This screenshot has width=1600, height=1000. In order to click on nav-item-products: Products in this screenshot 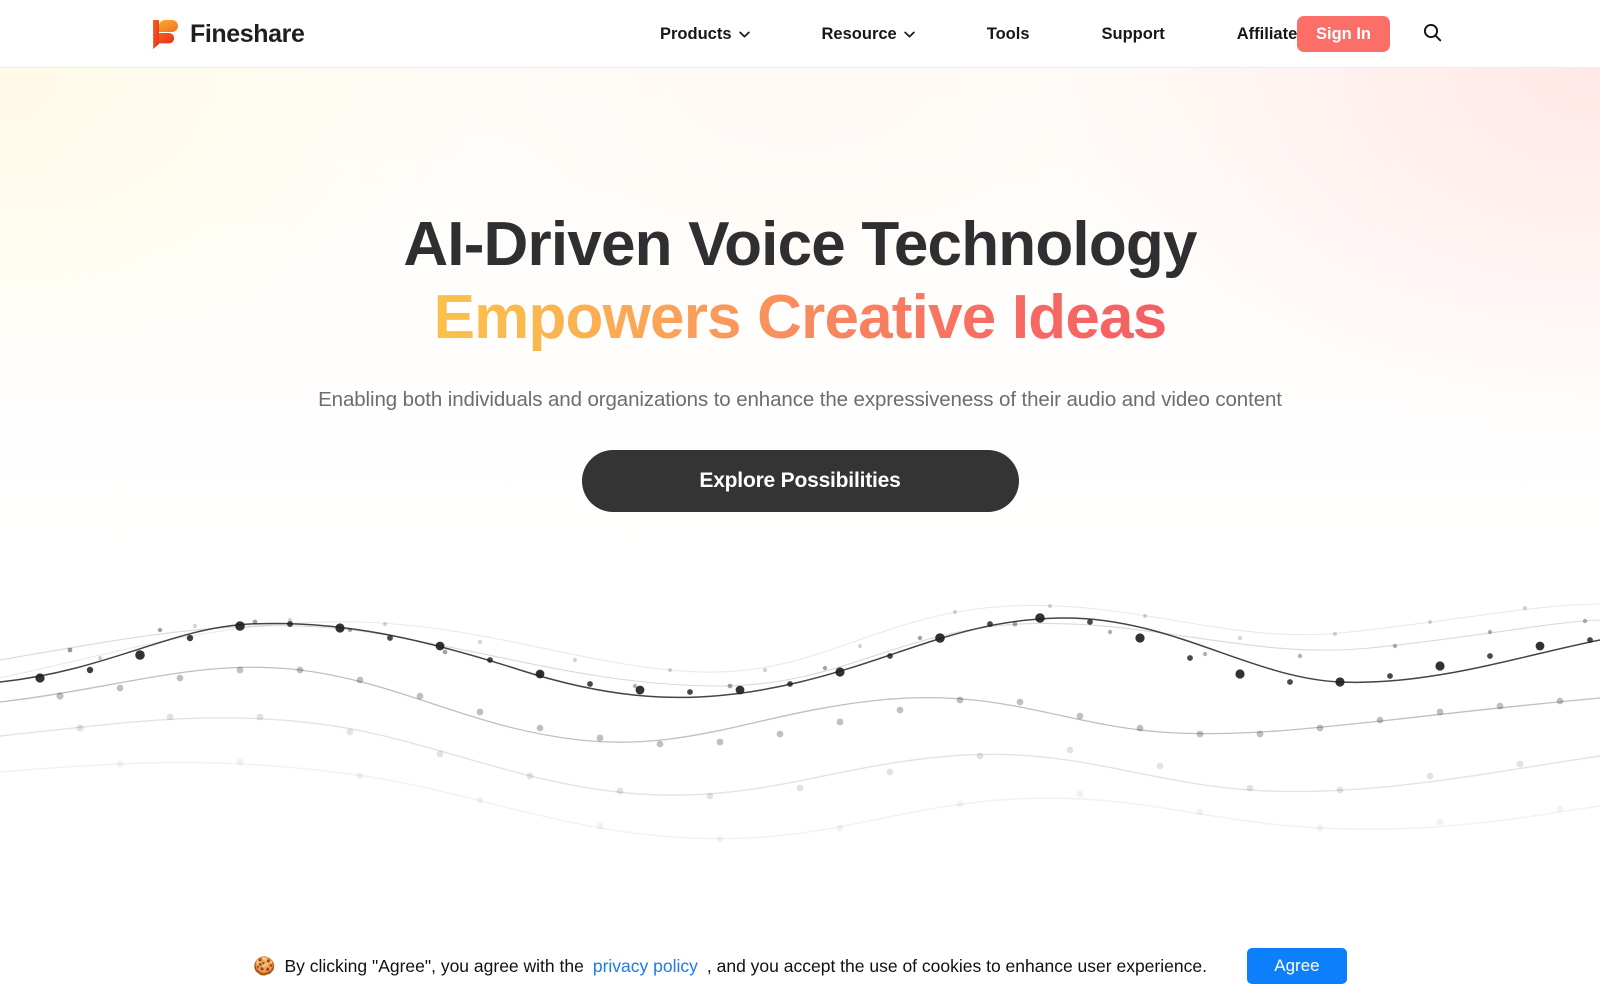, I will do `click(705, 34)`.